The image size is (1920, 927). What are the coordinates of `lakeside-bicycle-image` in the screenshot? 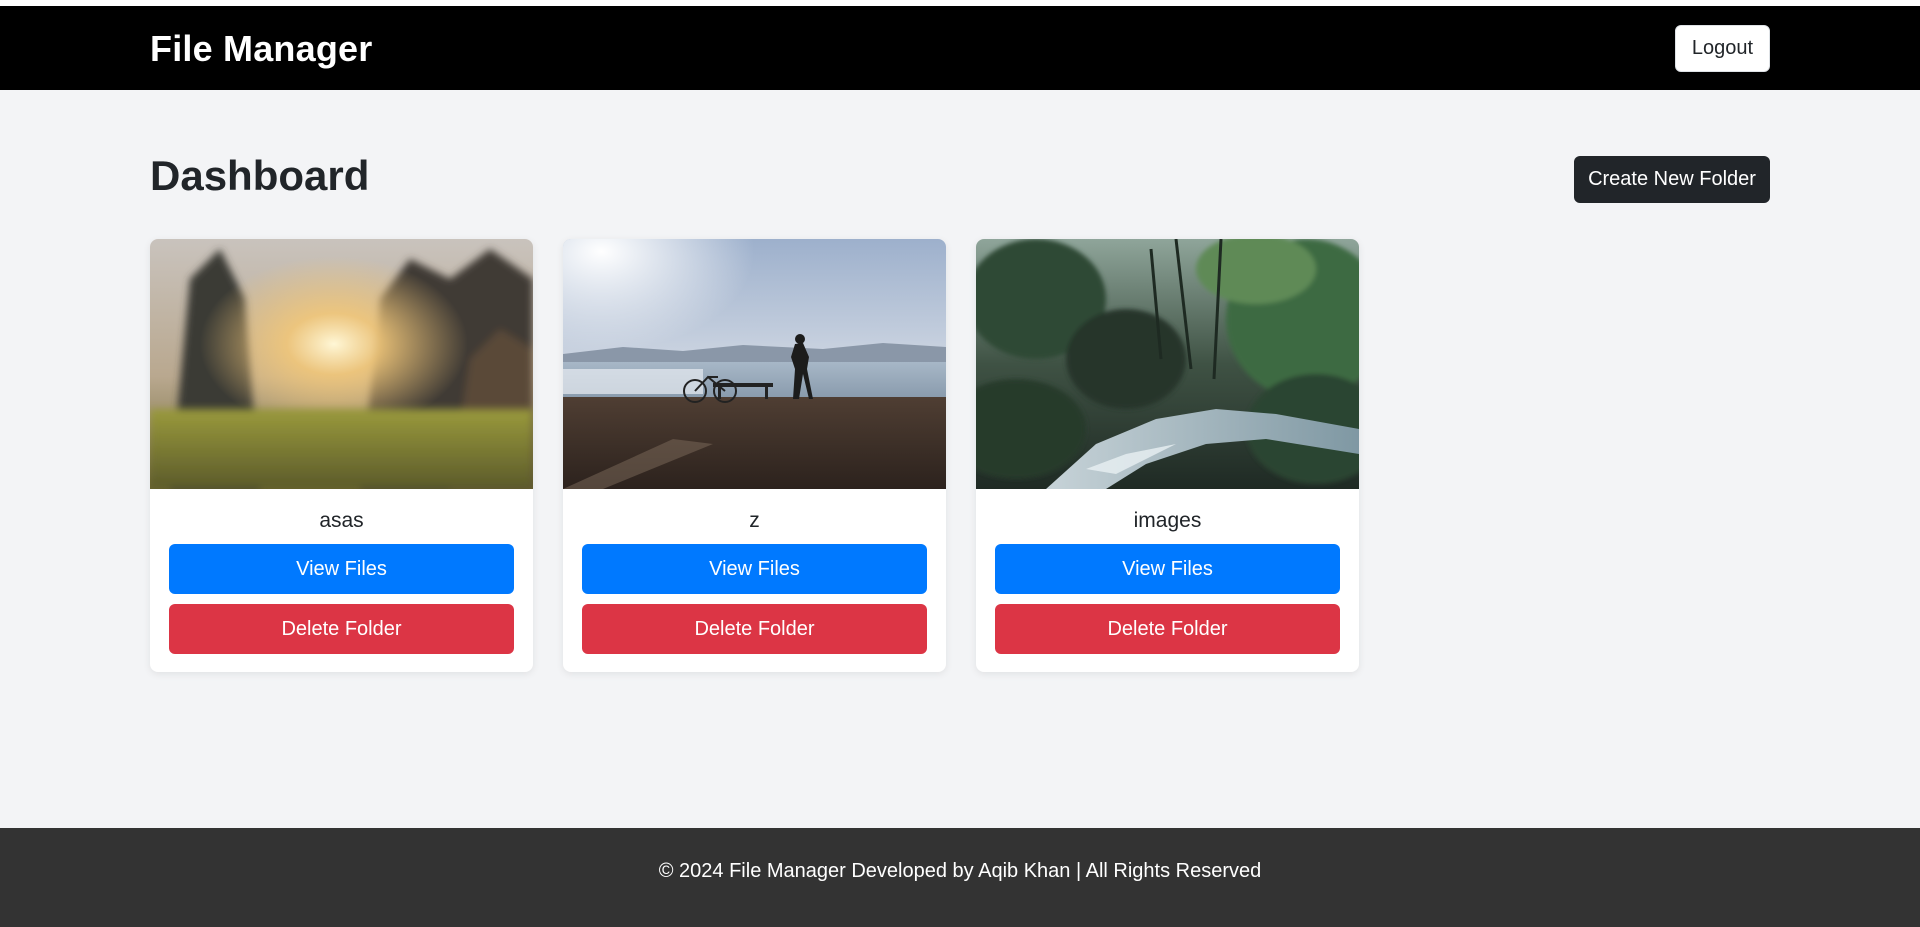 It's located at (754, 364).